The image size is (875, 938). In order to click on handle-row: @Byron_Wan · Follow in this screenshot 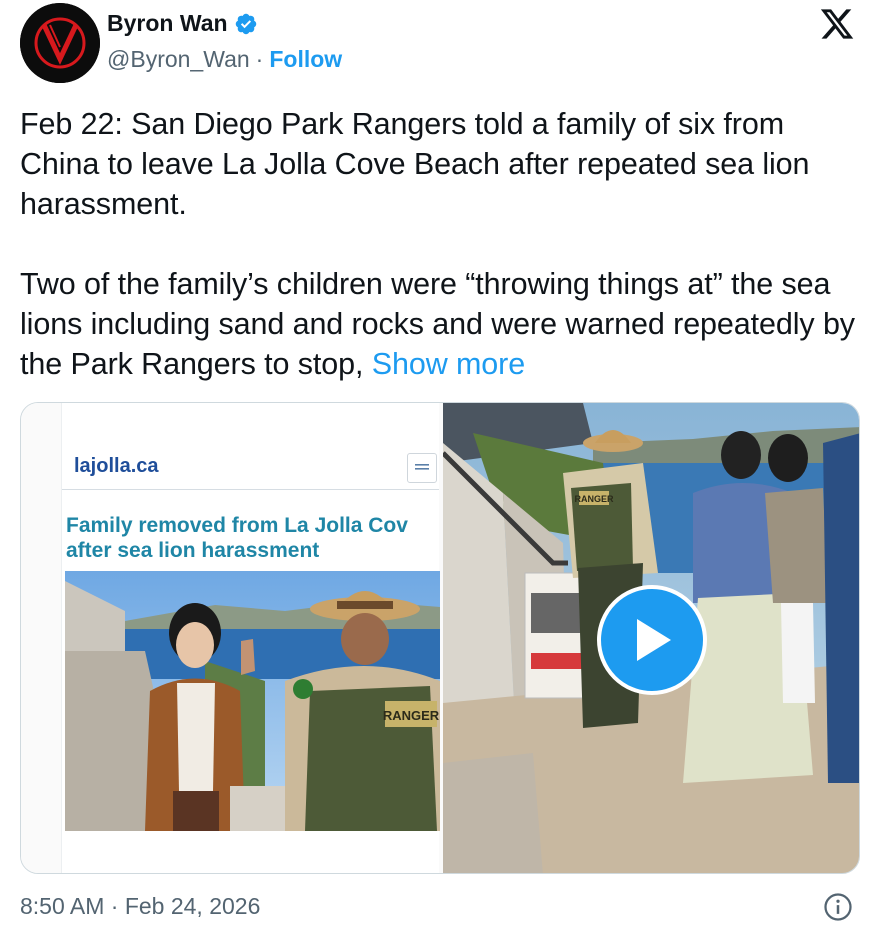, I will do `click(224, 59)`.